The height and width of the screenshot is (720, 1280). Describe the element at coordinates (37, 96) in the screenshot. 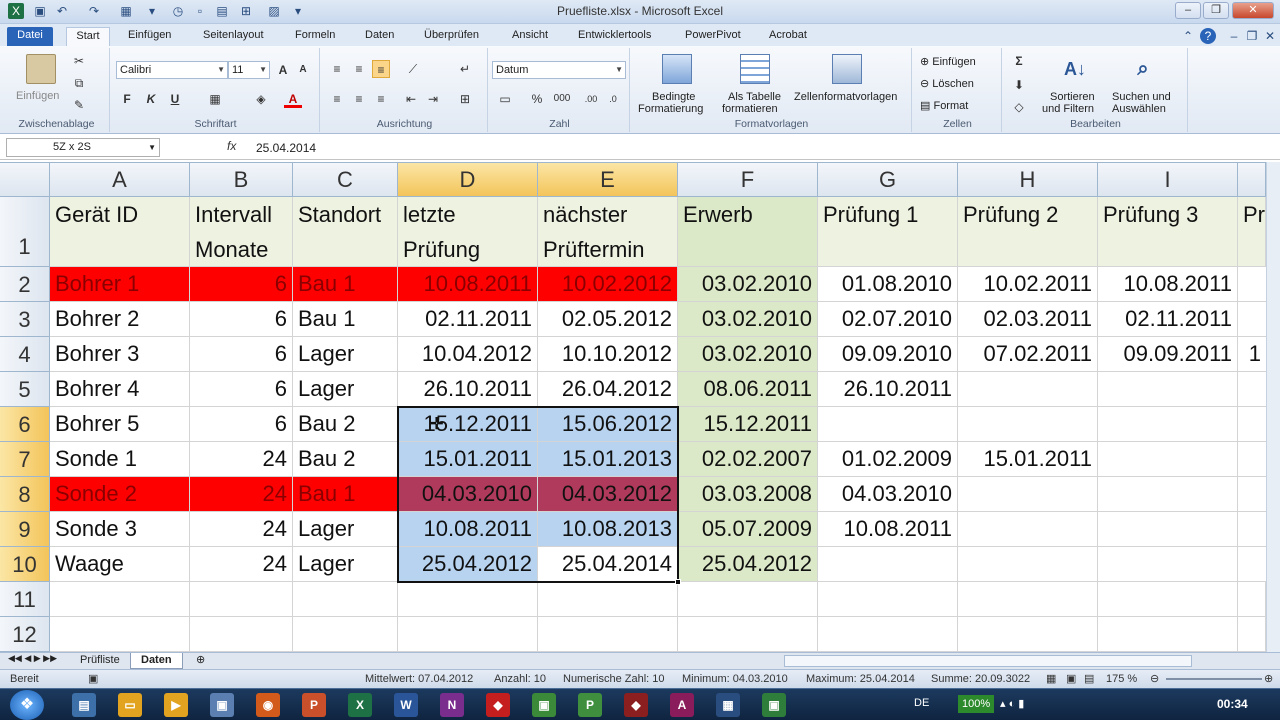

I see `paste-button: Einfügen` at that location.